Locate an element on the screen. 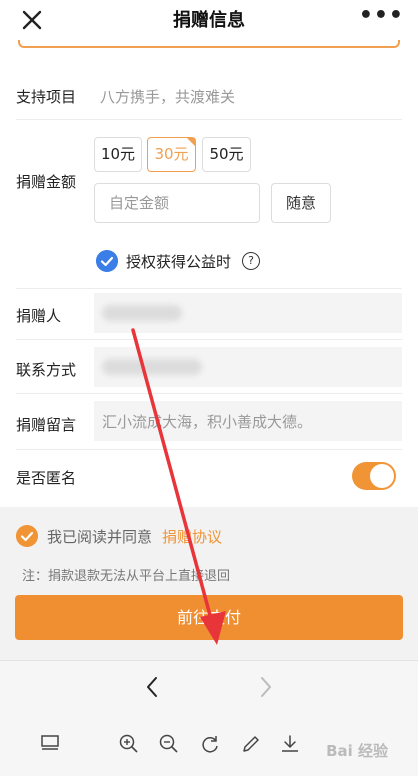  project-label: 支持项目 is located at coordinates (46, 97).